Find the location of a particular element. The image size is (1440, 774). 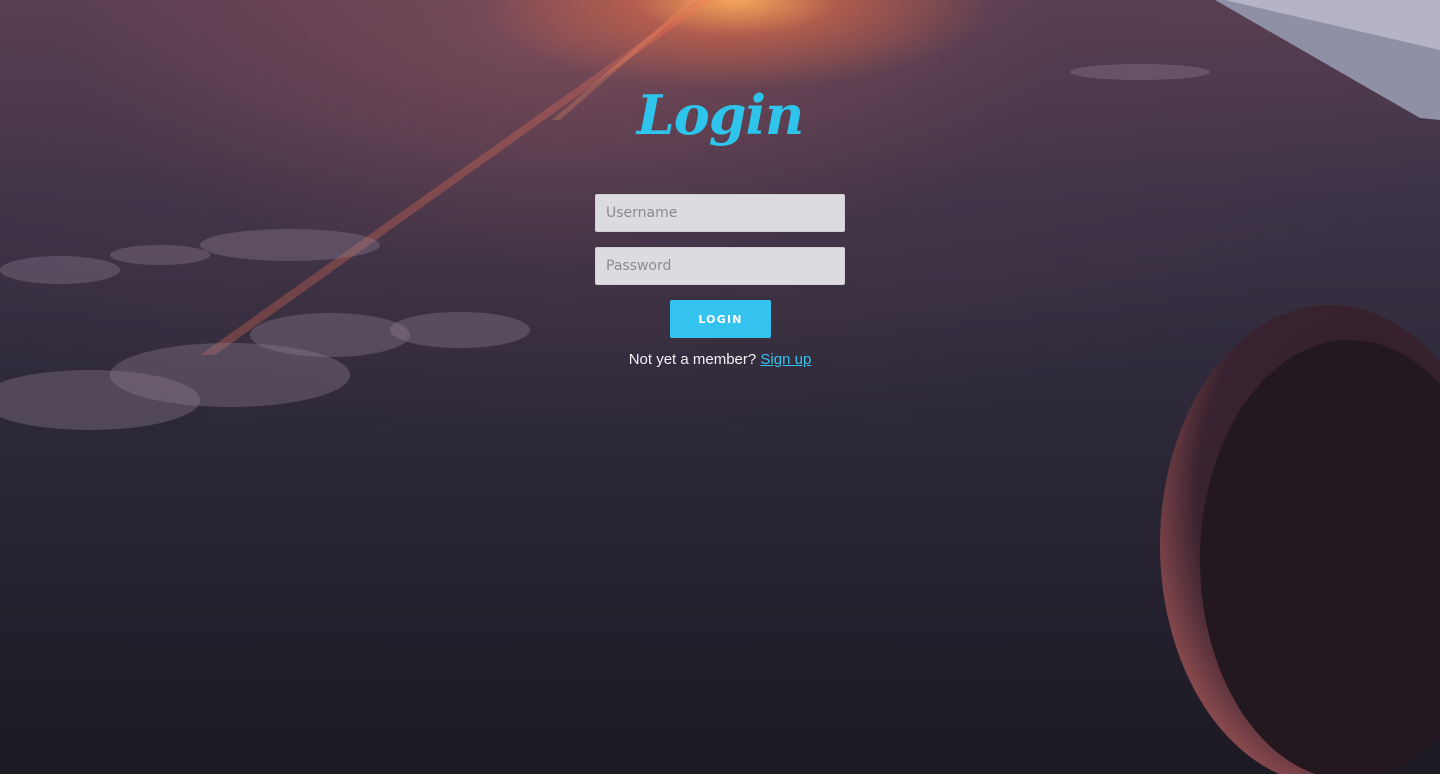

page-title: Login is located at coordinates (720, 115).